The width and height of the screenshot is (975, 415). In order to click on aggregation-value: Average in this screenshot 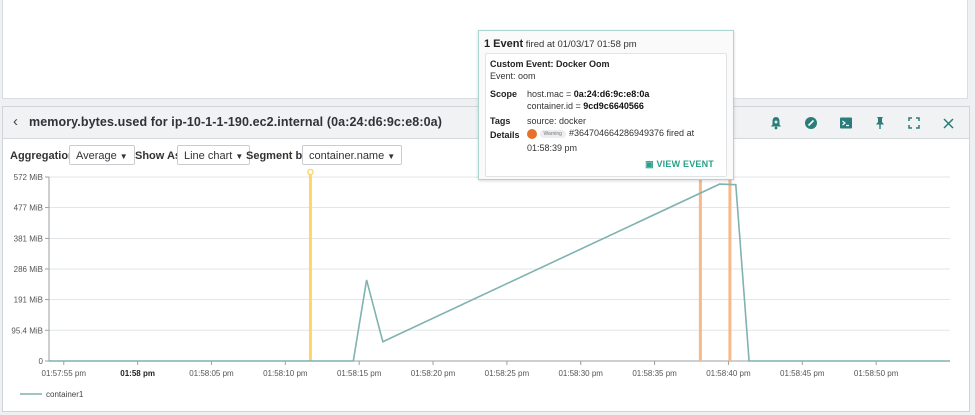, I will do `click(96, 156)`.